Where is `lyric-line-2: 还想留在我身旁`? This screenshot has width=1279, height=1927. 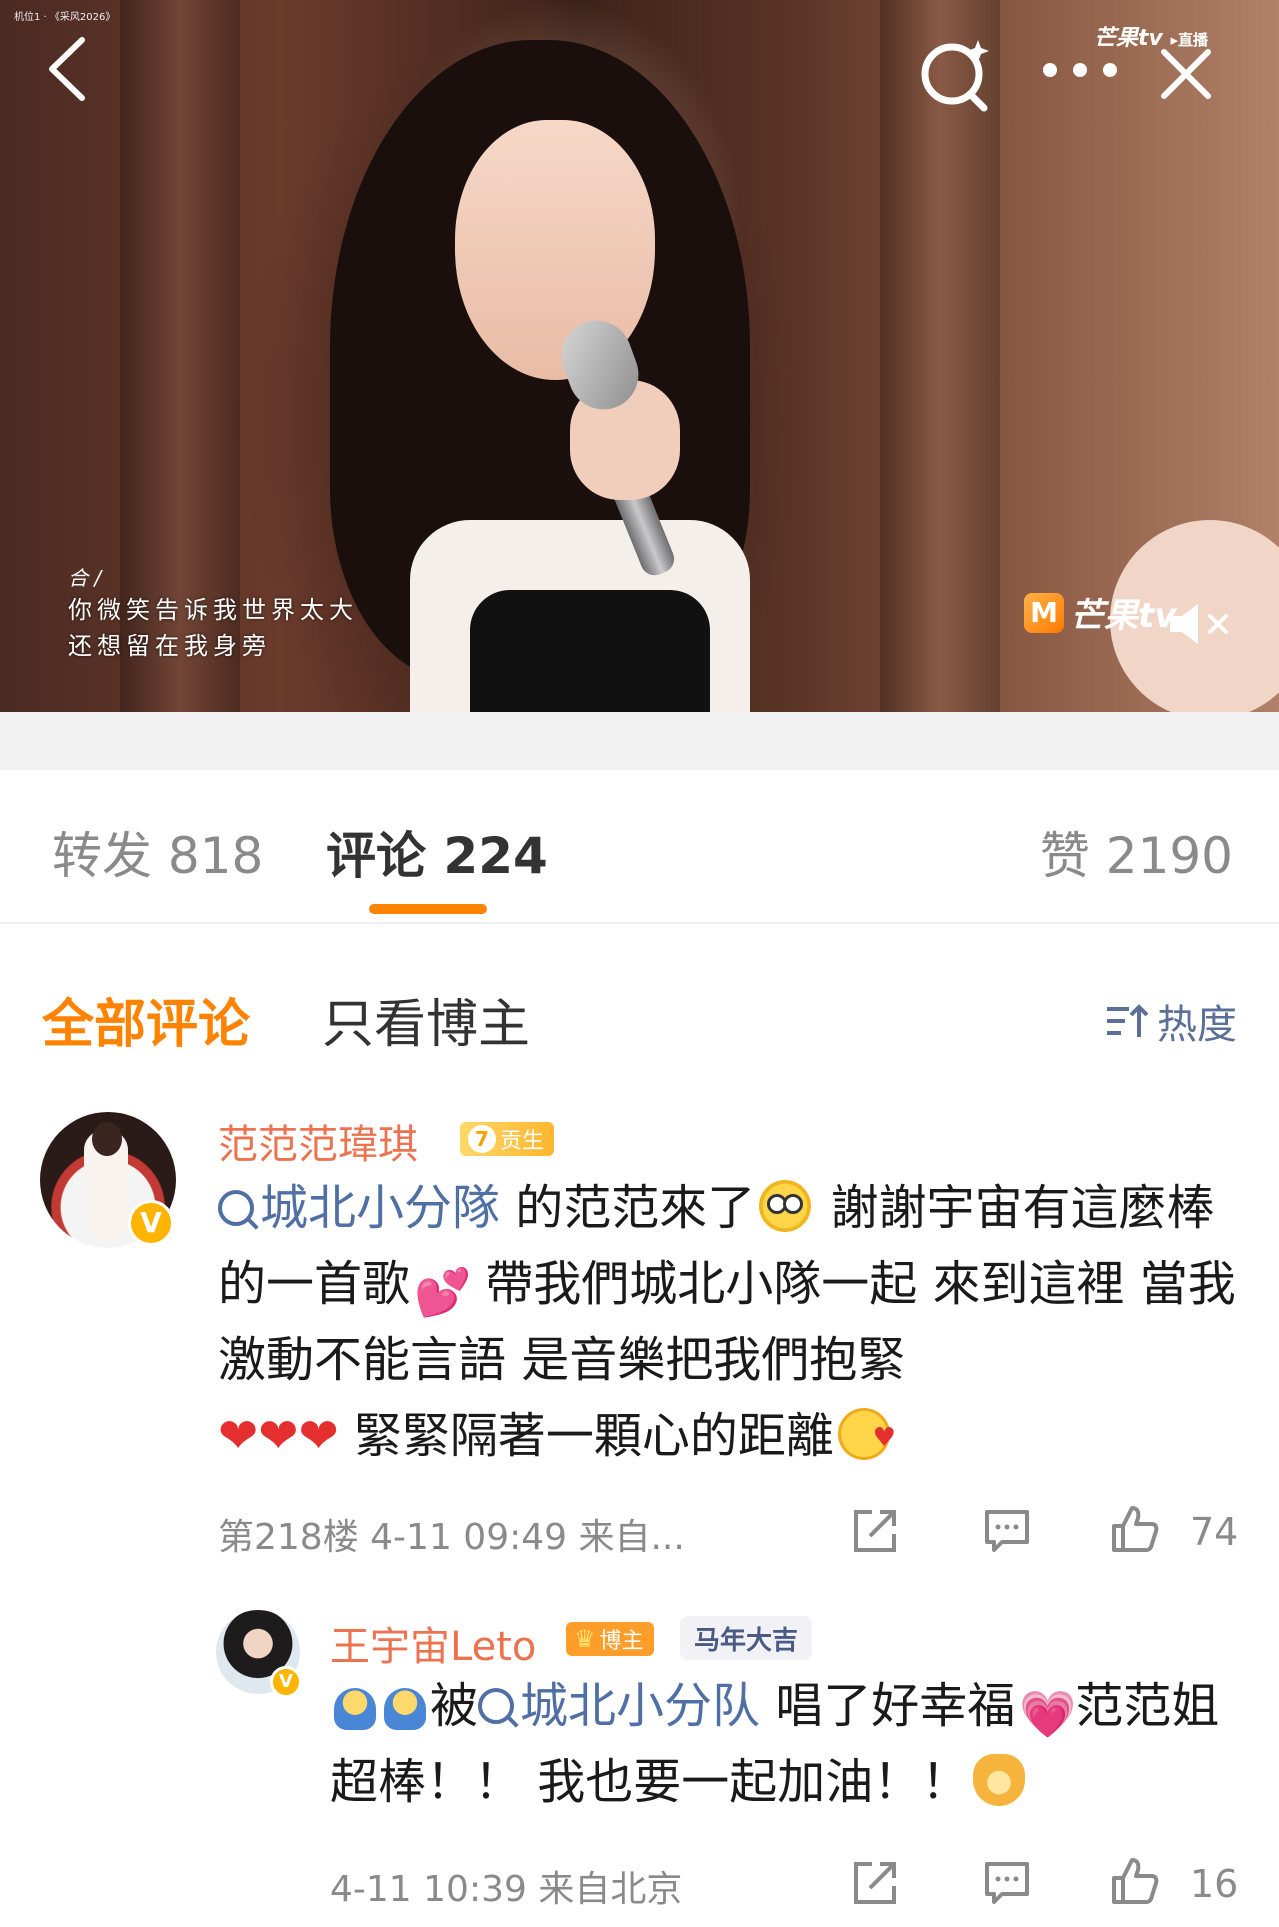 lyric-line-2: 还想留在我身旁 is located at coordinates (169, 646).